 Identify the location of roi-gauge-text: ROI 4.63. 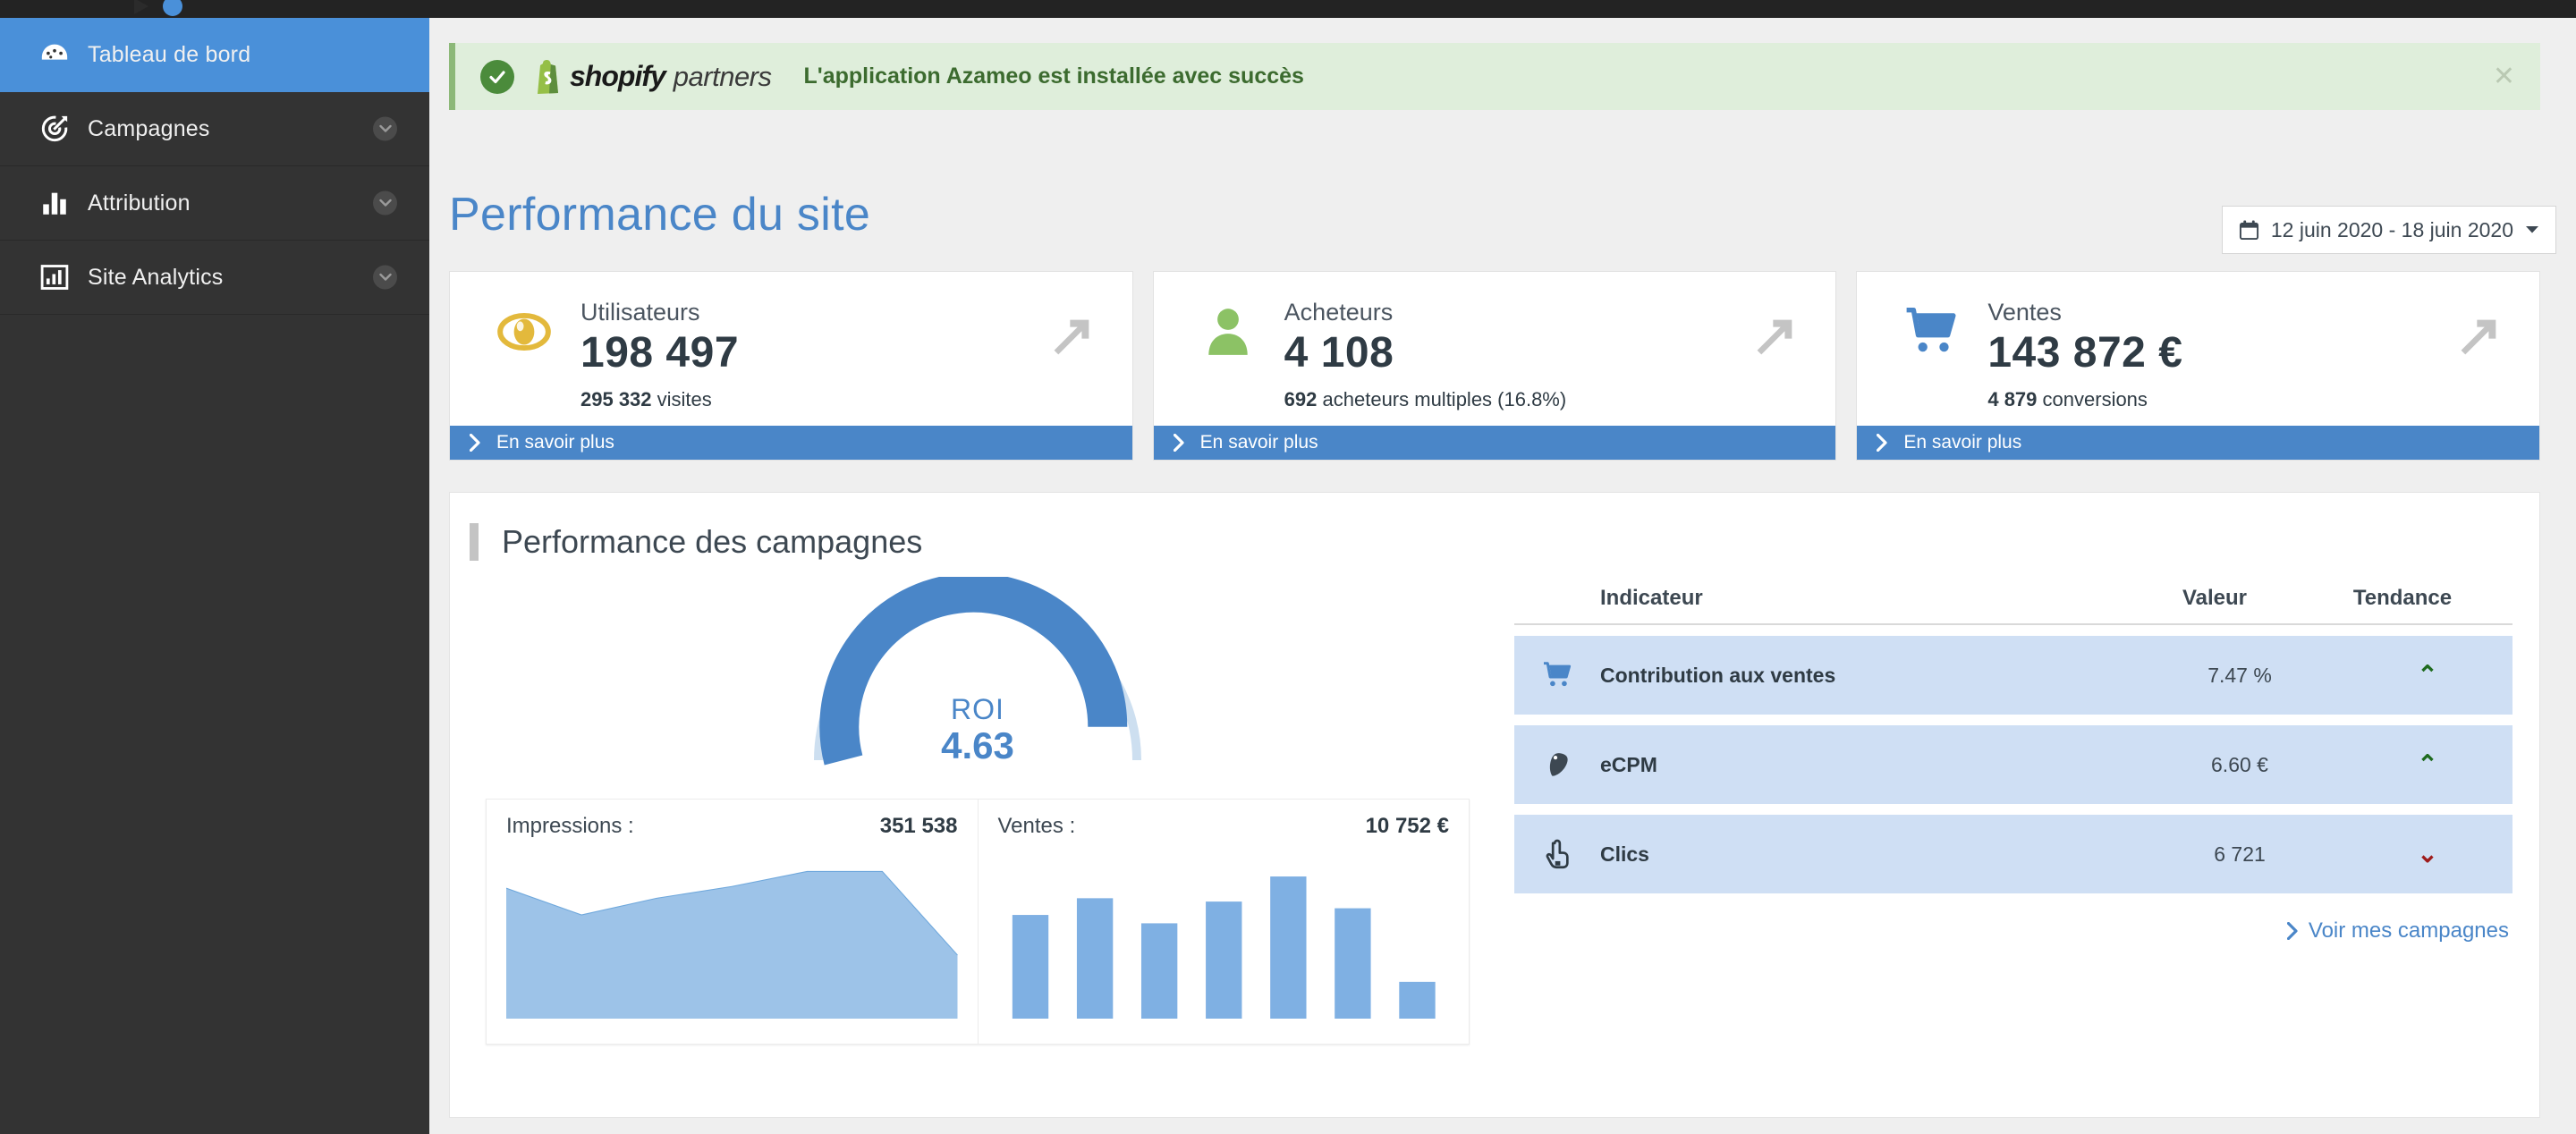
(978, 730).